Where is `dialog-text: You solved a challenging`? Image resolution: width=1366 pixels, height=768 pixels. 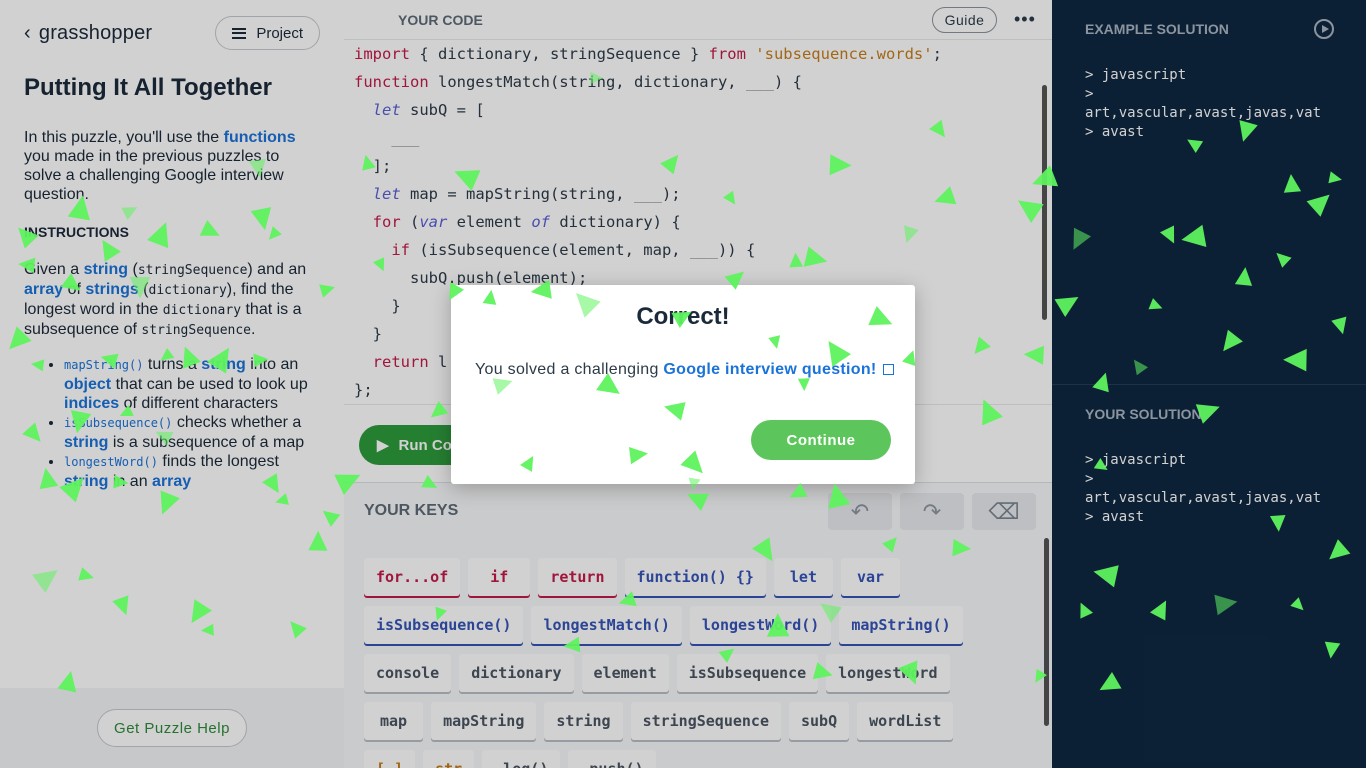 dialog-text: You solved a challenging is located at coordinates (569, 369).